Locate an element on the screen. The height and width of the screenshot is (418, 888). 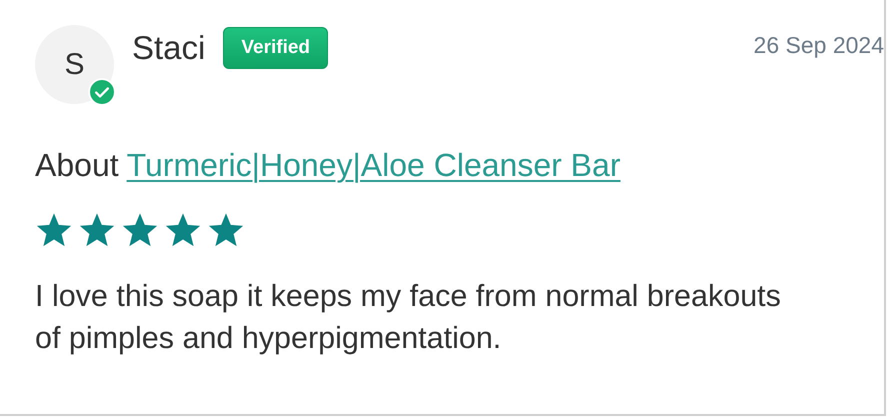
verified-badge: Verified is located at coordinates (275, 48).